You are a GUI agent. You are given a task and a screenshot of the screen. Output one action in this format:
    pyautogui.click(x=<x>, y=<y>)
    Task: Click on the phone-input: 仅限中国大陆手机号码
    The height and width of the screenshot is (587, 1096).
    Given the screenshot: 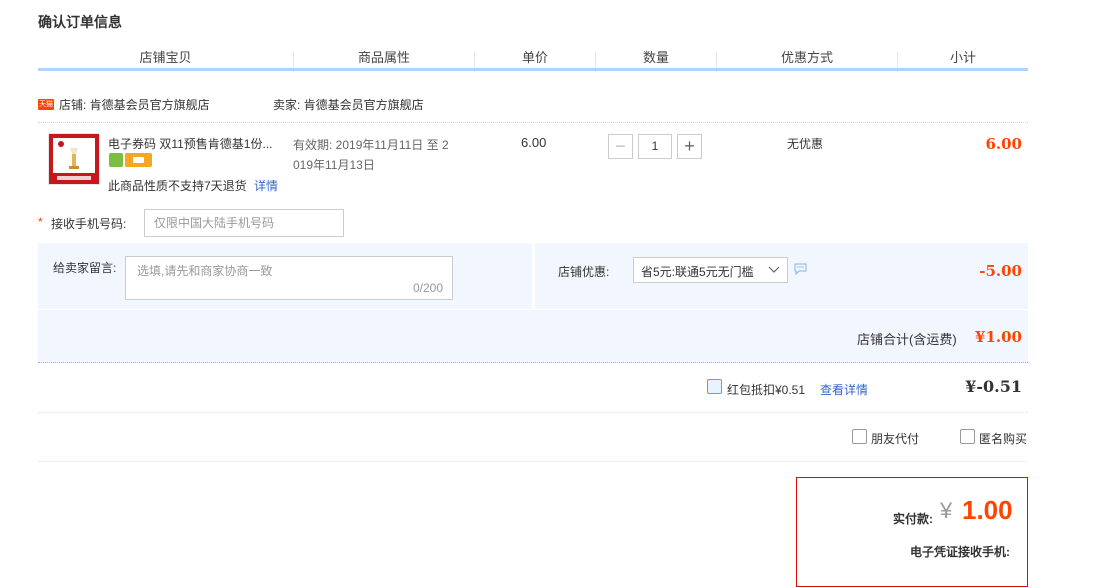 What is the action you would take?
    pyautogui.click(x=244, y=223)
    